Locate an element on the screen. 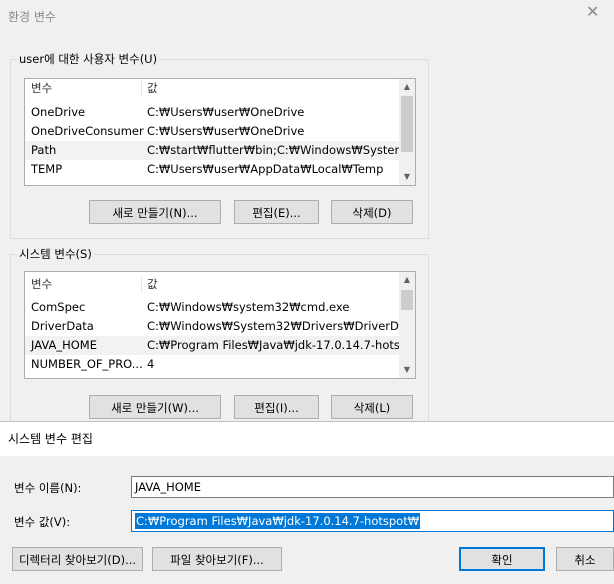 The image size is (614, 584). list-item: OneDrive C:₩Users₩user₩OneDrive is located at coordinates (212, 112).